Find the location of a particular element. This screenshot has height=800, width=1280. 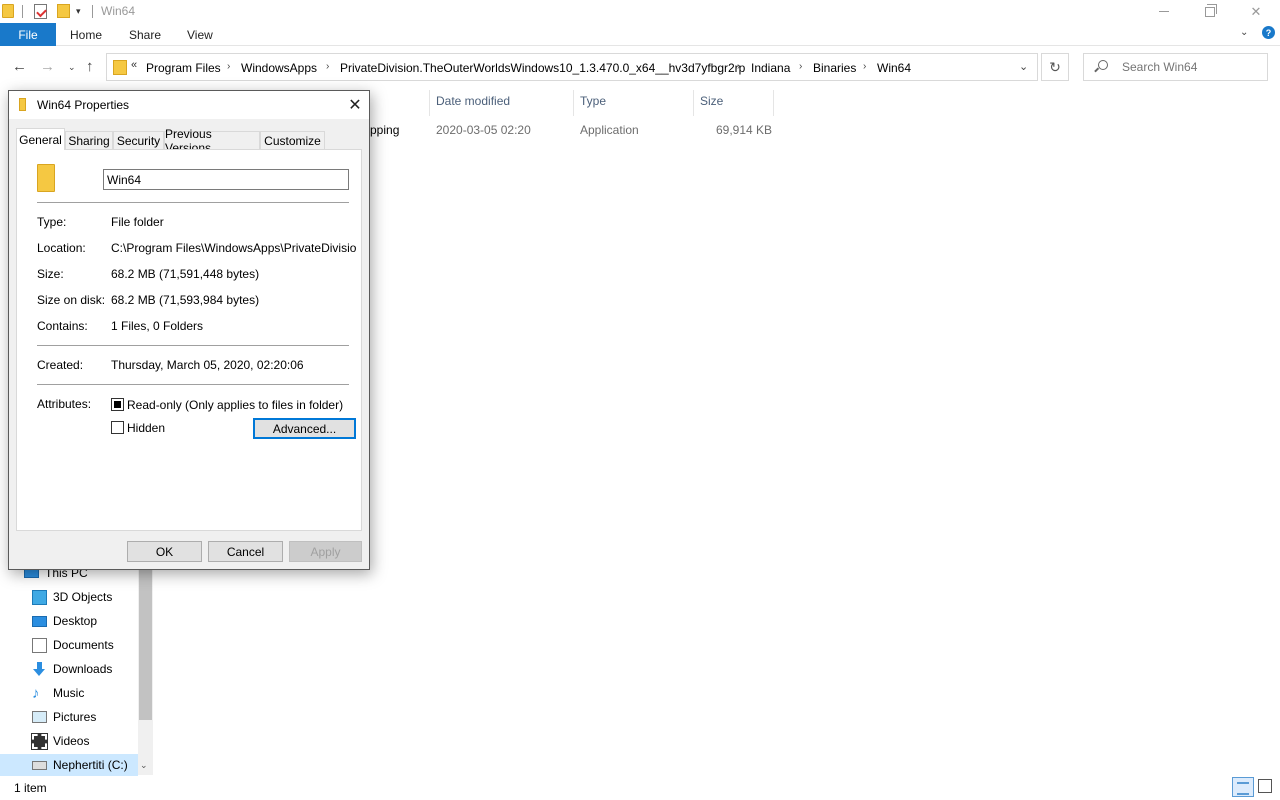

column-header-size: Size is located at coordinates (711, 101).